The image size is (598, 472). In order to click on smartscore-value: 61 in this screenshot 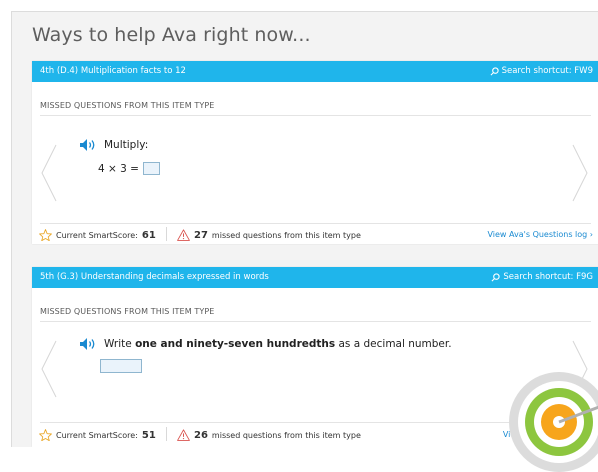, I will do `click(148, 235)`.